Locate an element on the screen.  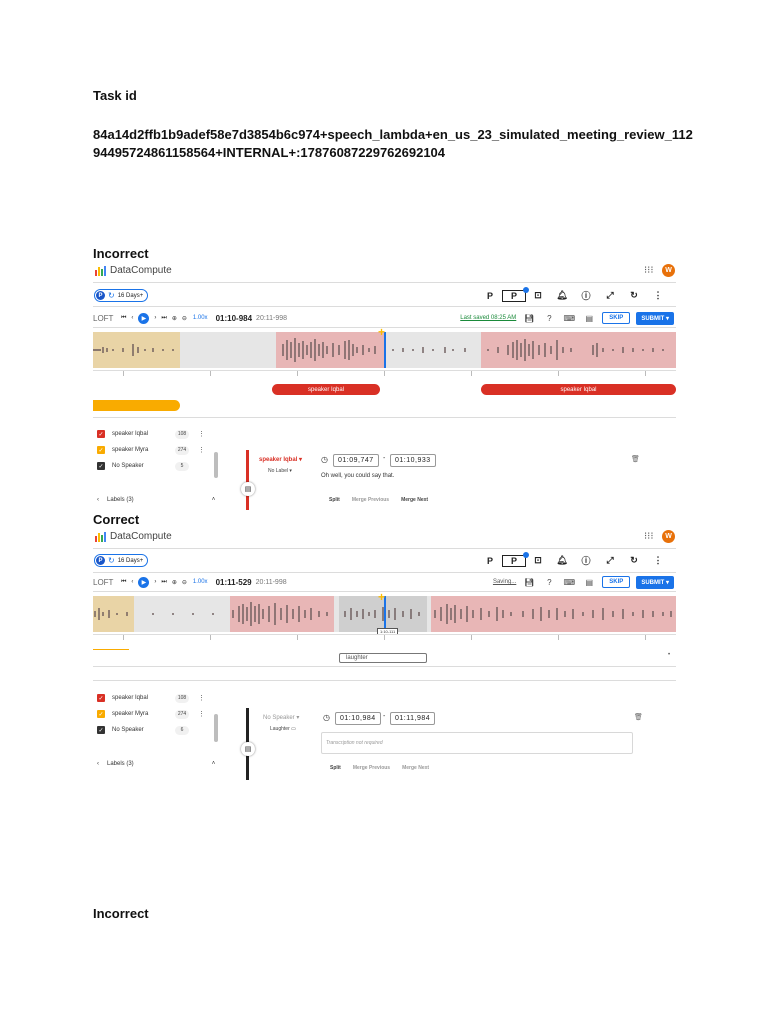
segment-sub-label: No Label ▾ is located at coordinates (280, 471).